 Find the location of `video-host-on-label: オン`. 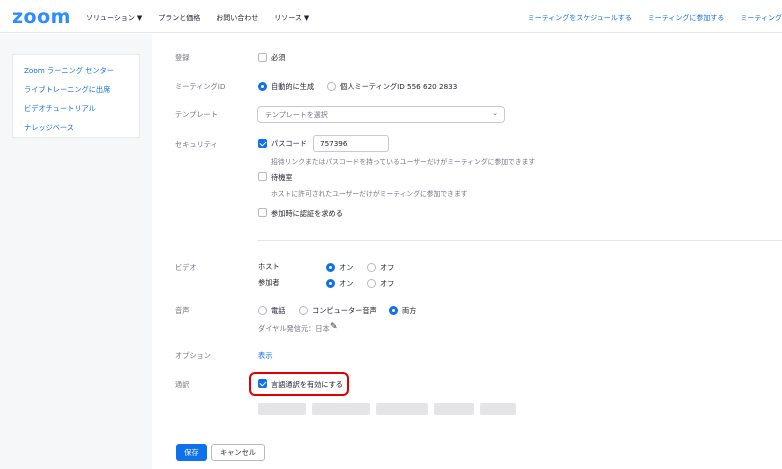

video-host-on-label: オン is located at coordinates (346, 267).